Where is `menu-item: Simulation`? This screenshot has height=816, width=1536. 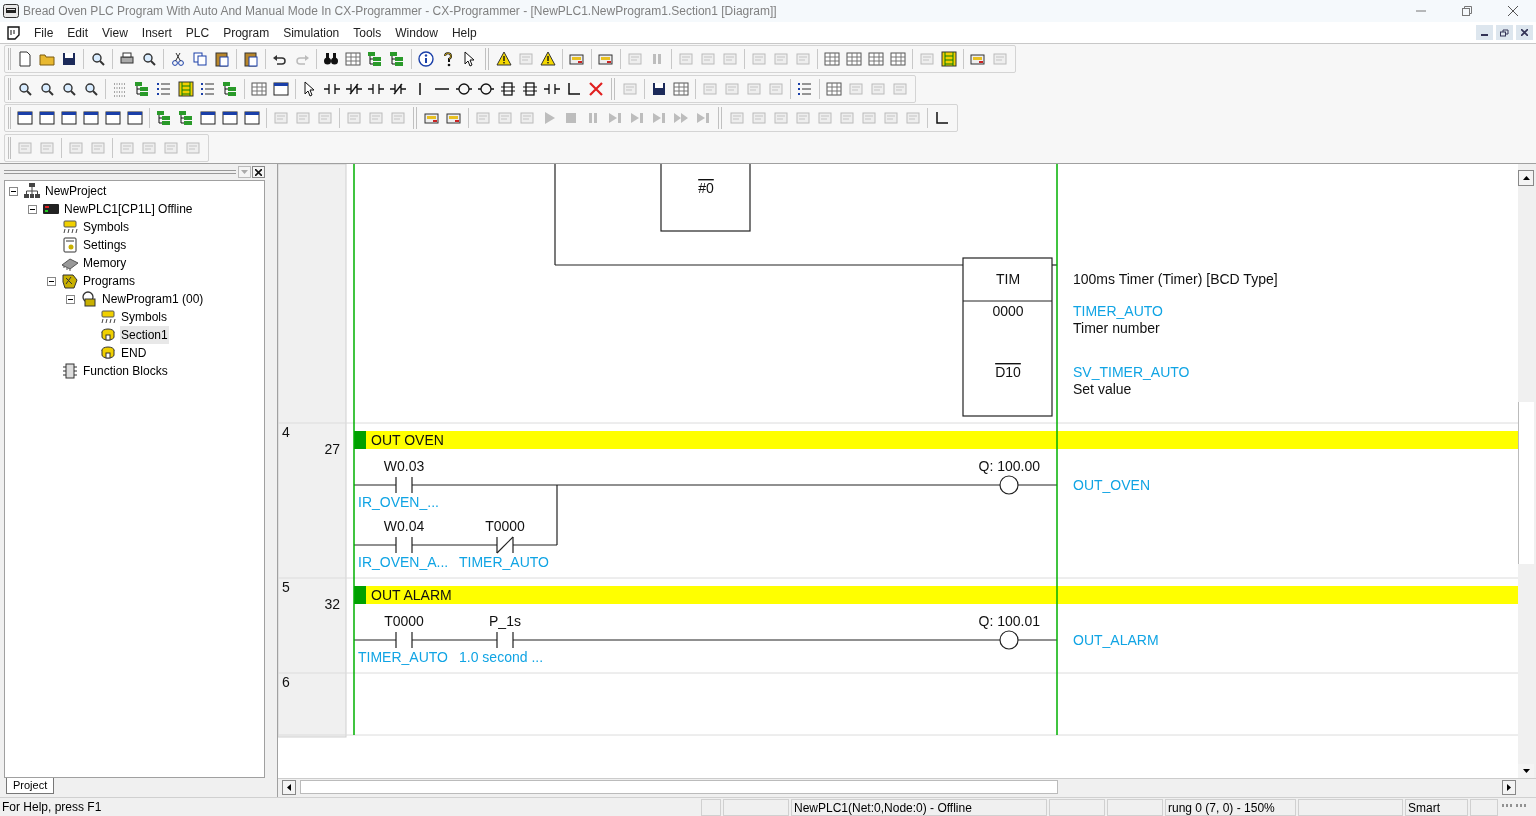
menu-item: Simulation is located at coordinates (311, 32).